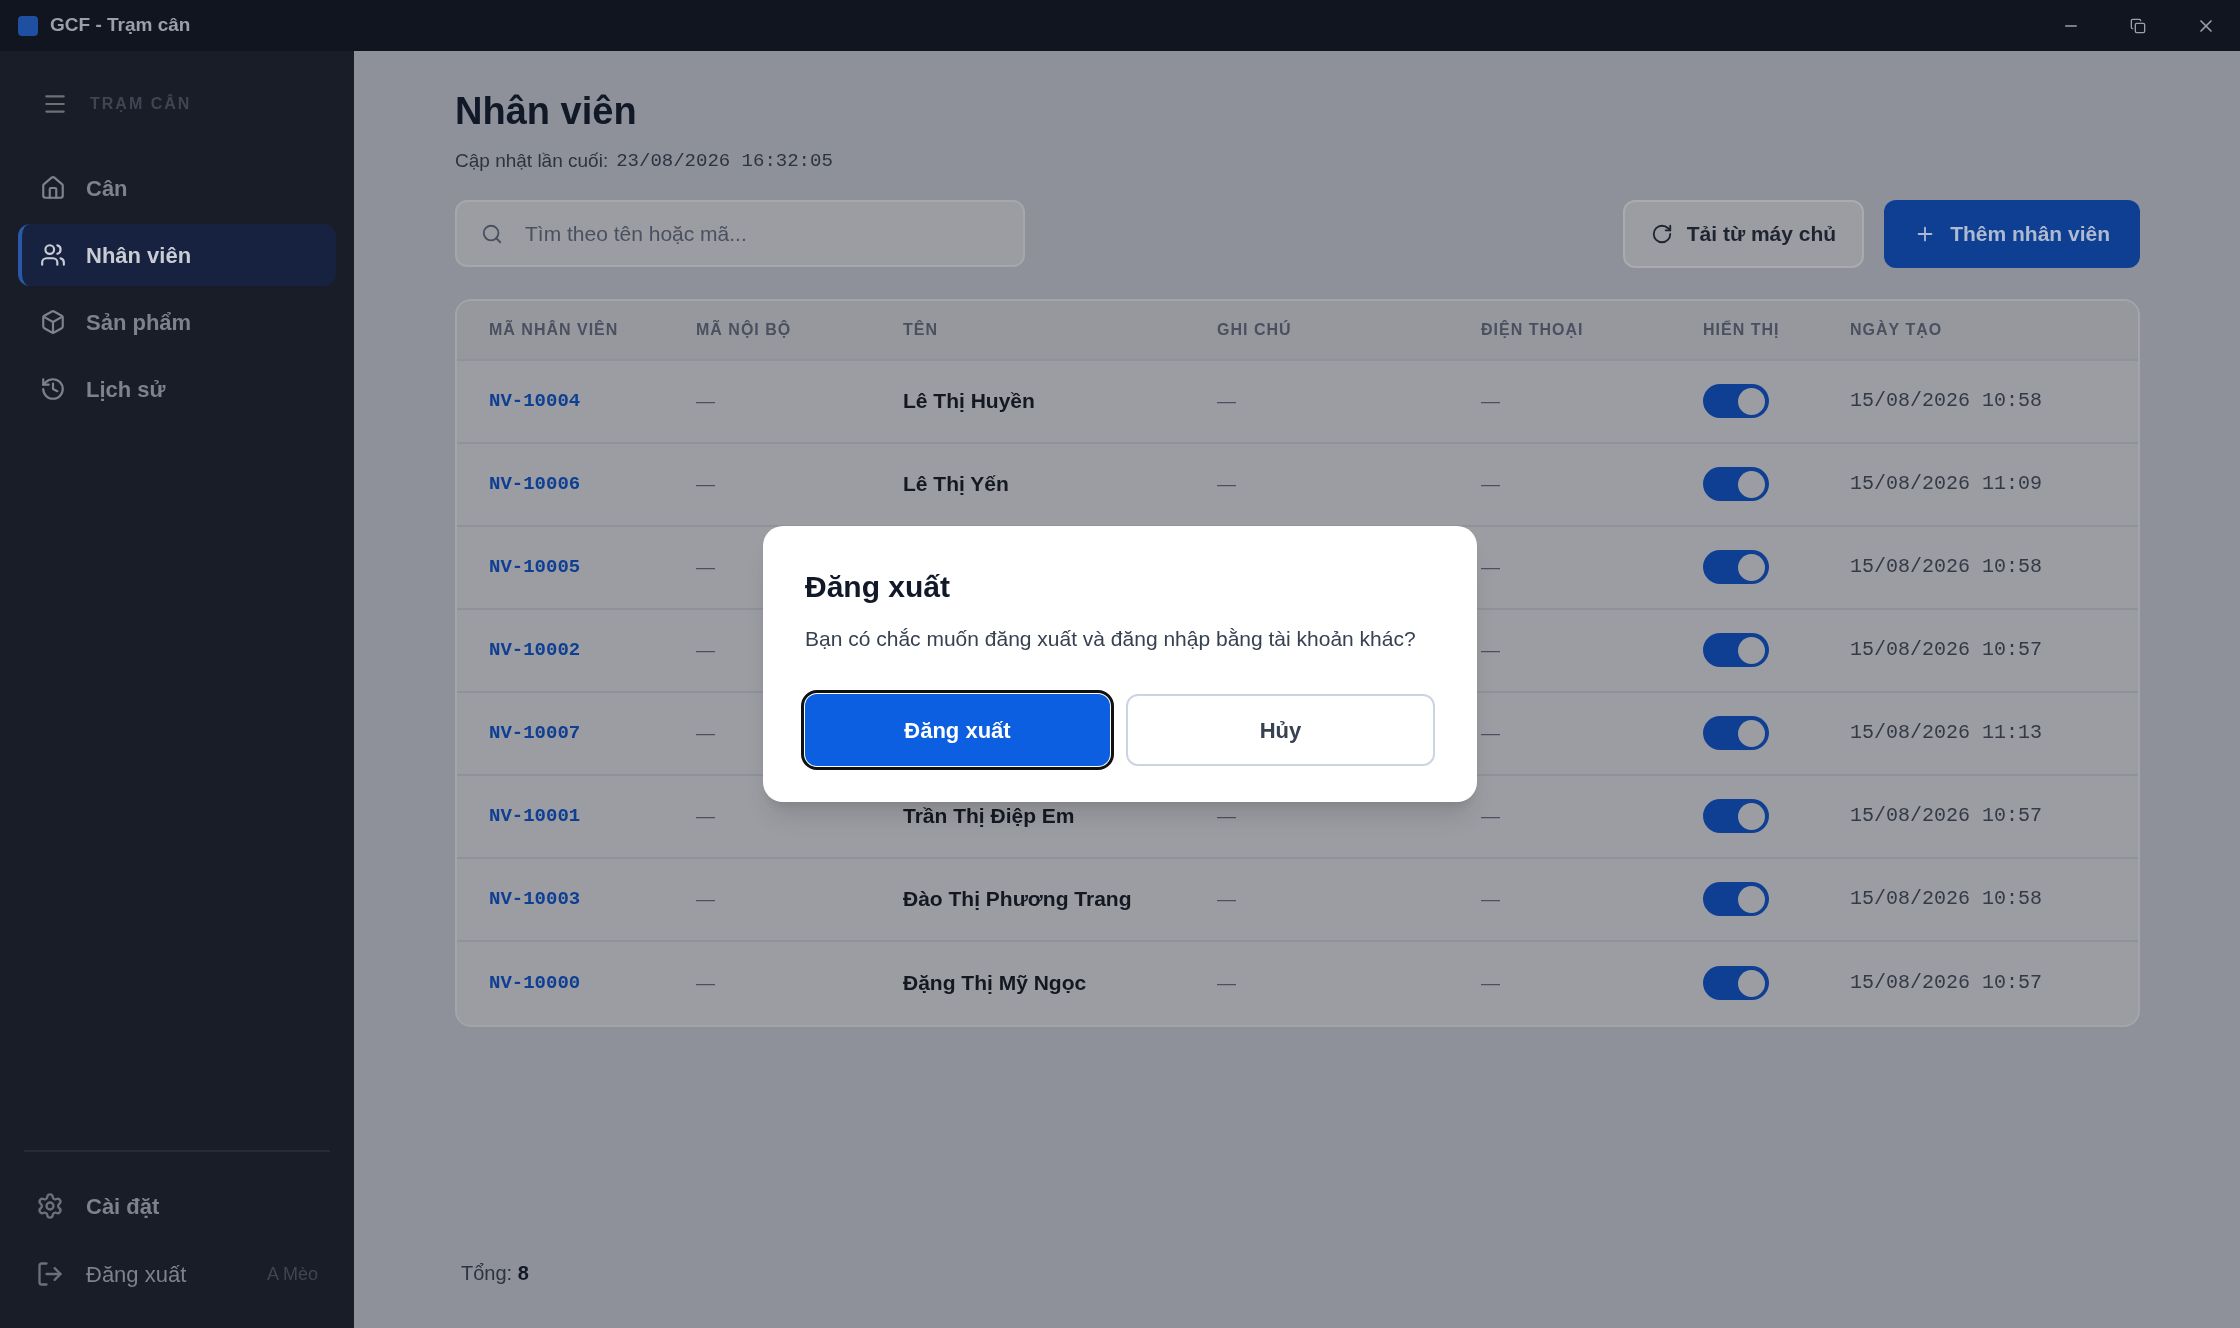 The height and width of the screenshot is (1328, 2240). What do you see at coordinates (535, 899) in the screenshot?
I see `employee-code: NV-10003` at bounding box center [535, 899].